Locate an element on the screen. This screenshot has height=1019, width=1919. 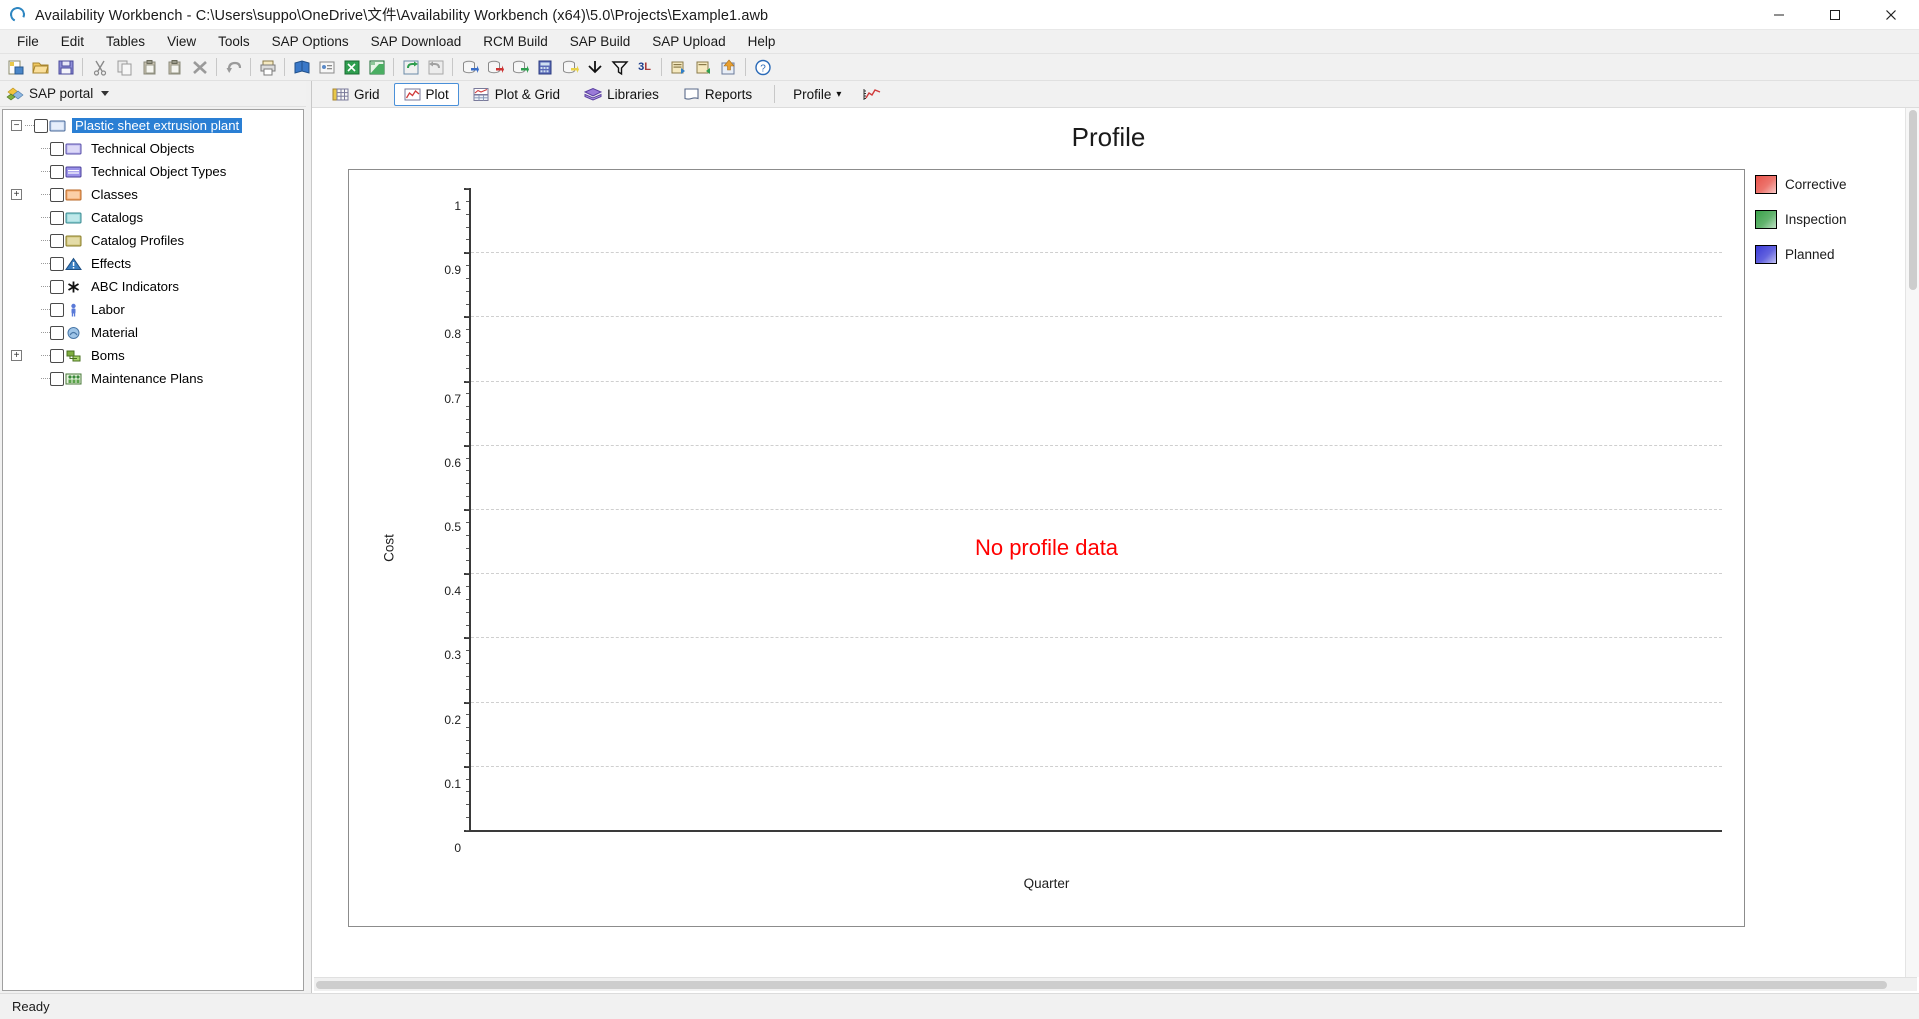
tree-item-labor: Labor is located at coordinates (153, 309).